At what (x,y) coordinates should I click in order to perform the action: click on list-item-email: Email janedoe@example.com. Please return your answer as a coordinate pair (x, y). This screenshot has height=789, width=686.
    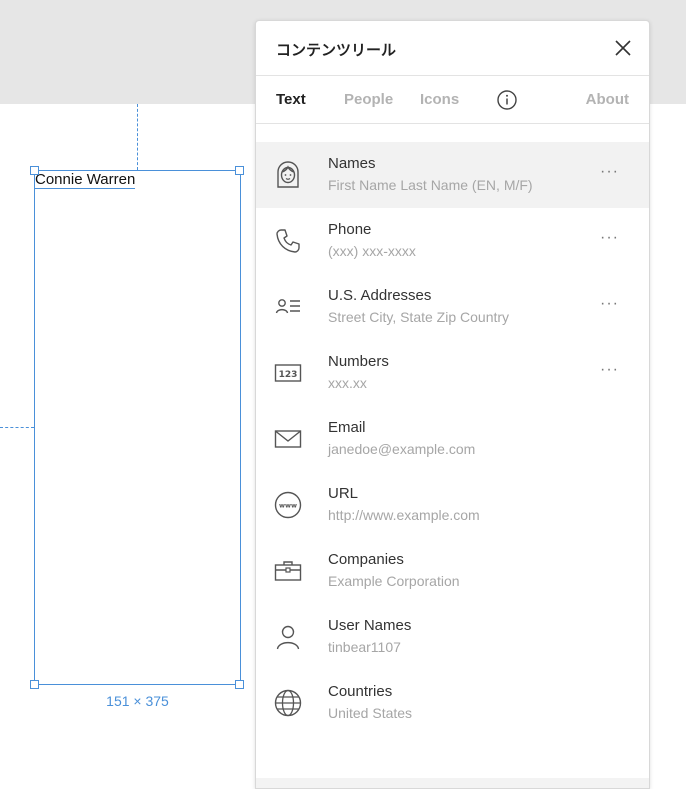
    Looking at the image, I should click on (452, 439).